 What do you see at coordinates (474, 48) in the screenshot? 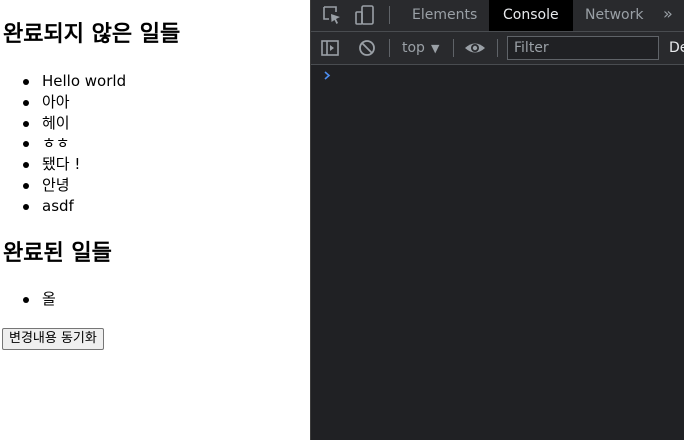
I see `live-expression-eye-icon` at bounding box center [474, 48].